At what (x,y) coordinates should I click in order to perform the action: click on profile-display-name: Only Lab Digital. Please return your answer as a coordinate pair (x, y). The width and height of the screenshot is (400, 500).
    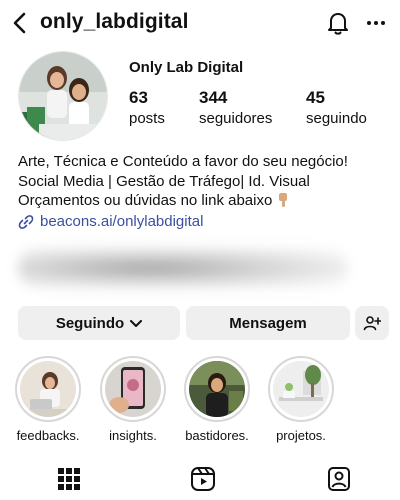
    Looking at the image, I should click on (186, 67).